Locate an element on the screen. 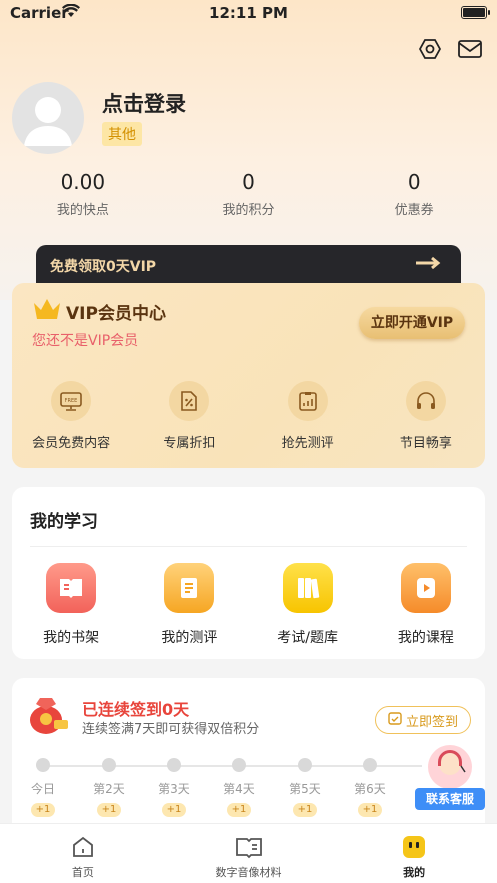  signin-title: 已连续签到0天 is located at coordinates (136, 709).